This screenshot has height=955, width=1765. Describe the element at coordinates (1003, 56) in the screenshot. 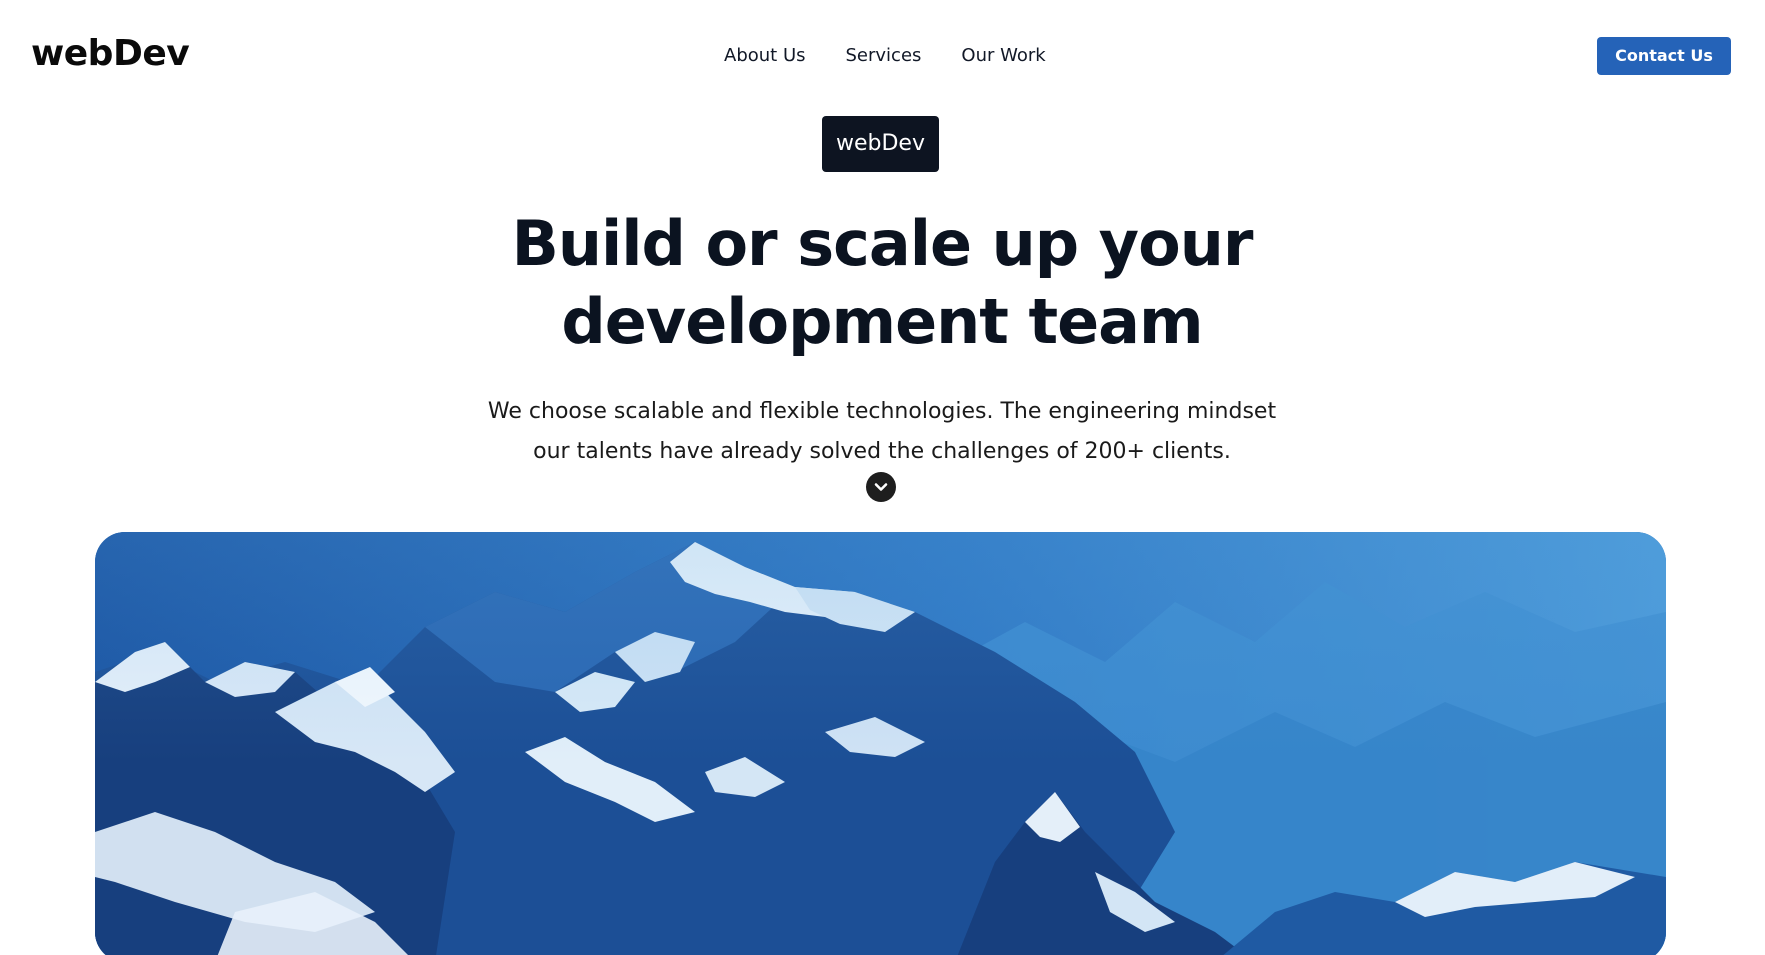

I see `nav-link-our-work: Our Work` at that location.